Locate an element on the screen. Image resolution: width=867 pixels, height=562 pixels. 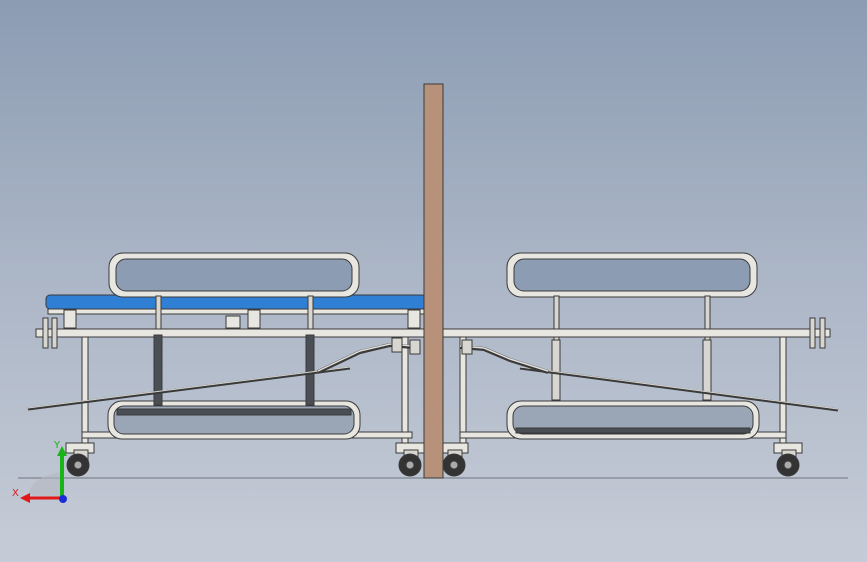
y-axis-label: Y is located at coordinates (57, 445).